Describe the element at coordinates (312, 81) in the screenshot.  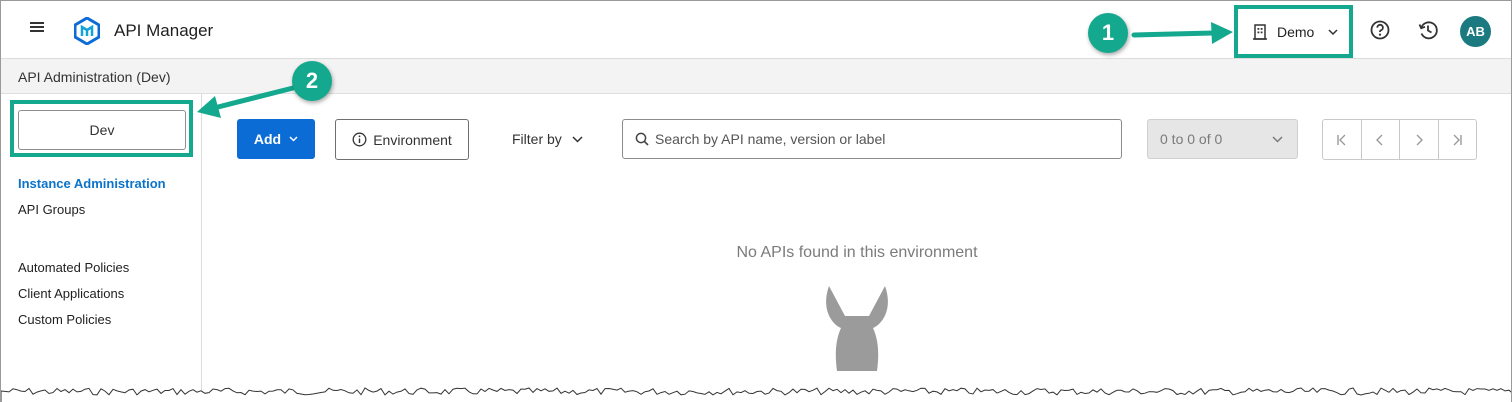
I see `annotation-badge-2: 2` at that location.